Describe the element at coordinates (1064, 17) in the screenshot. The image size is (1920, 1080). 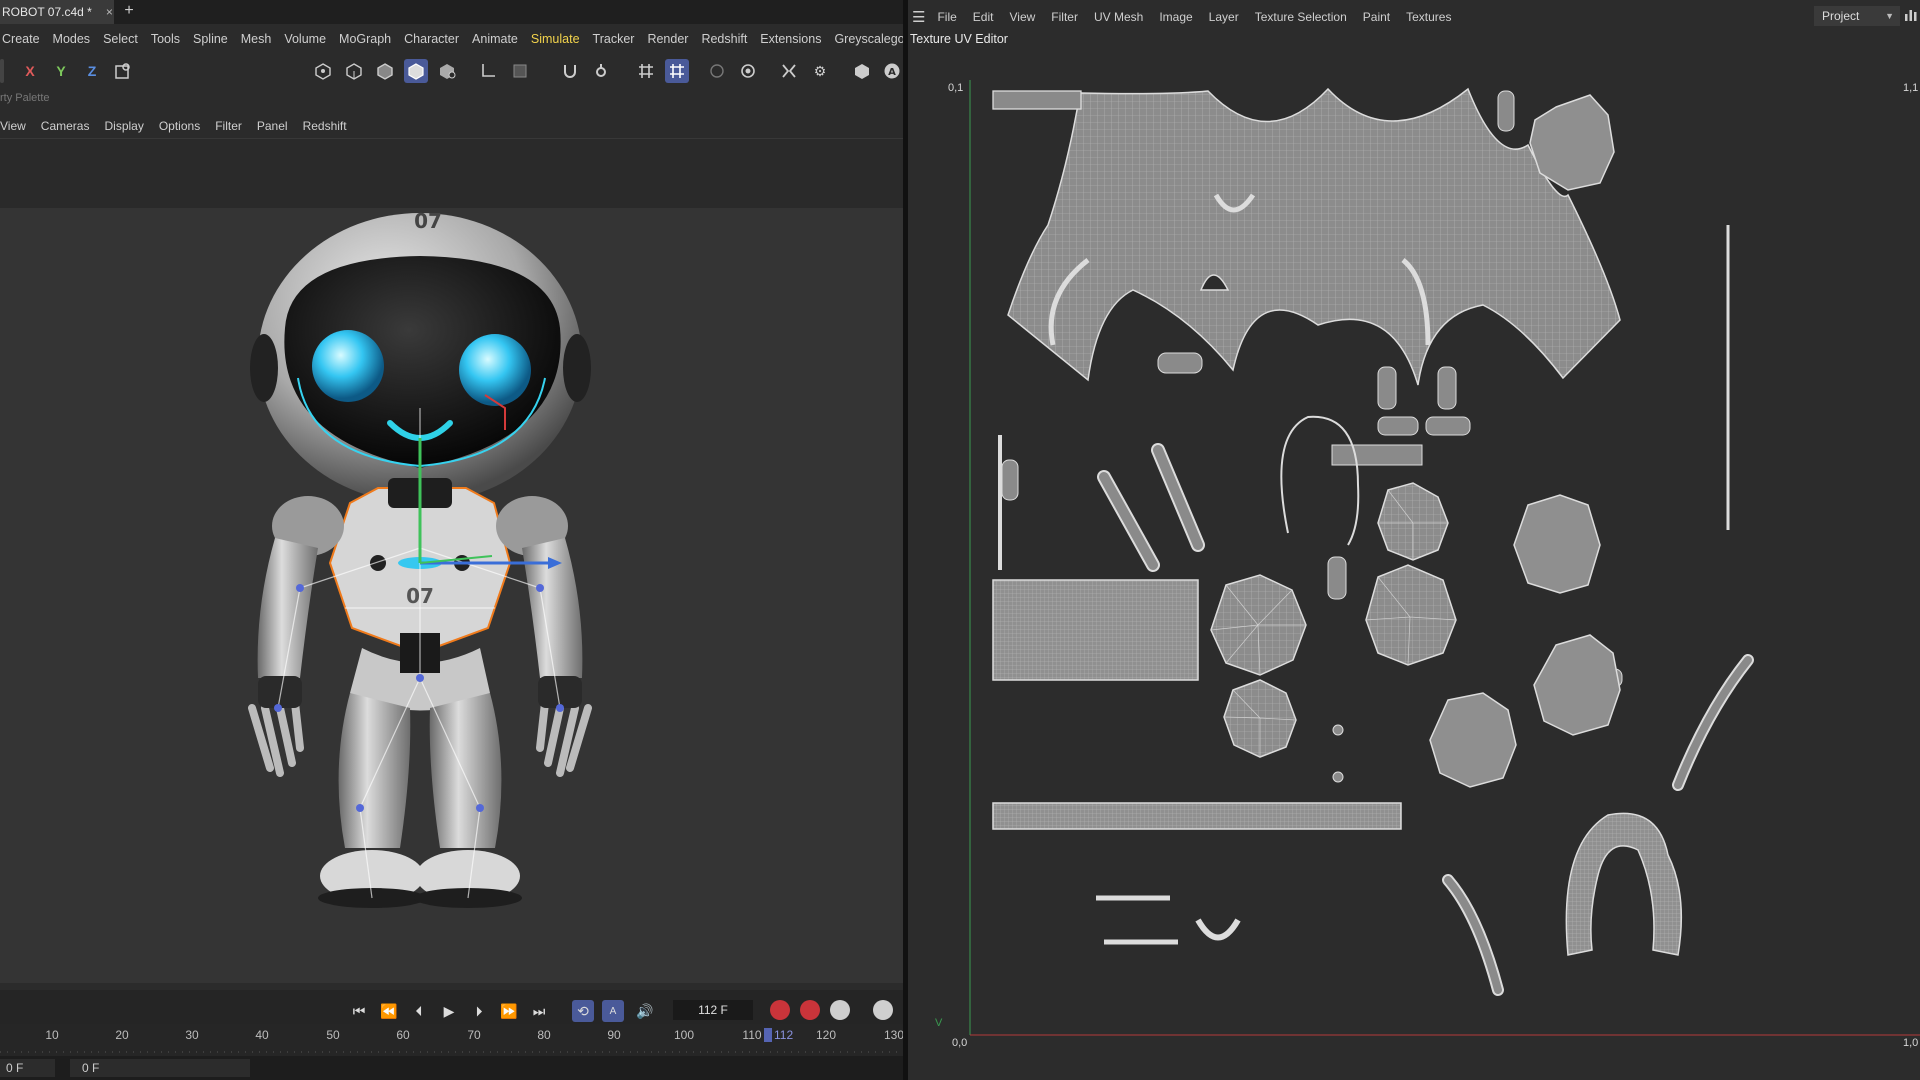
I see `uv-menu-filter: Filter` at that location.